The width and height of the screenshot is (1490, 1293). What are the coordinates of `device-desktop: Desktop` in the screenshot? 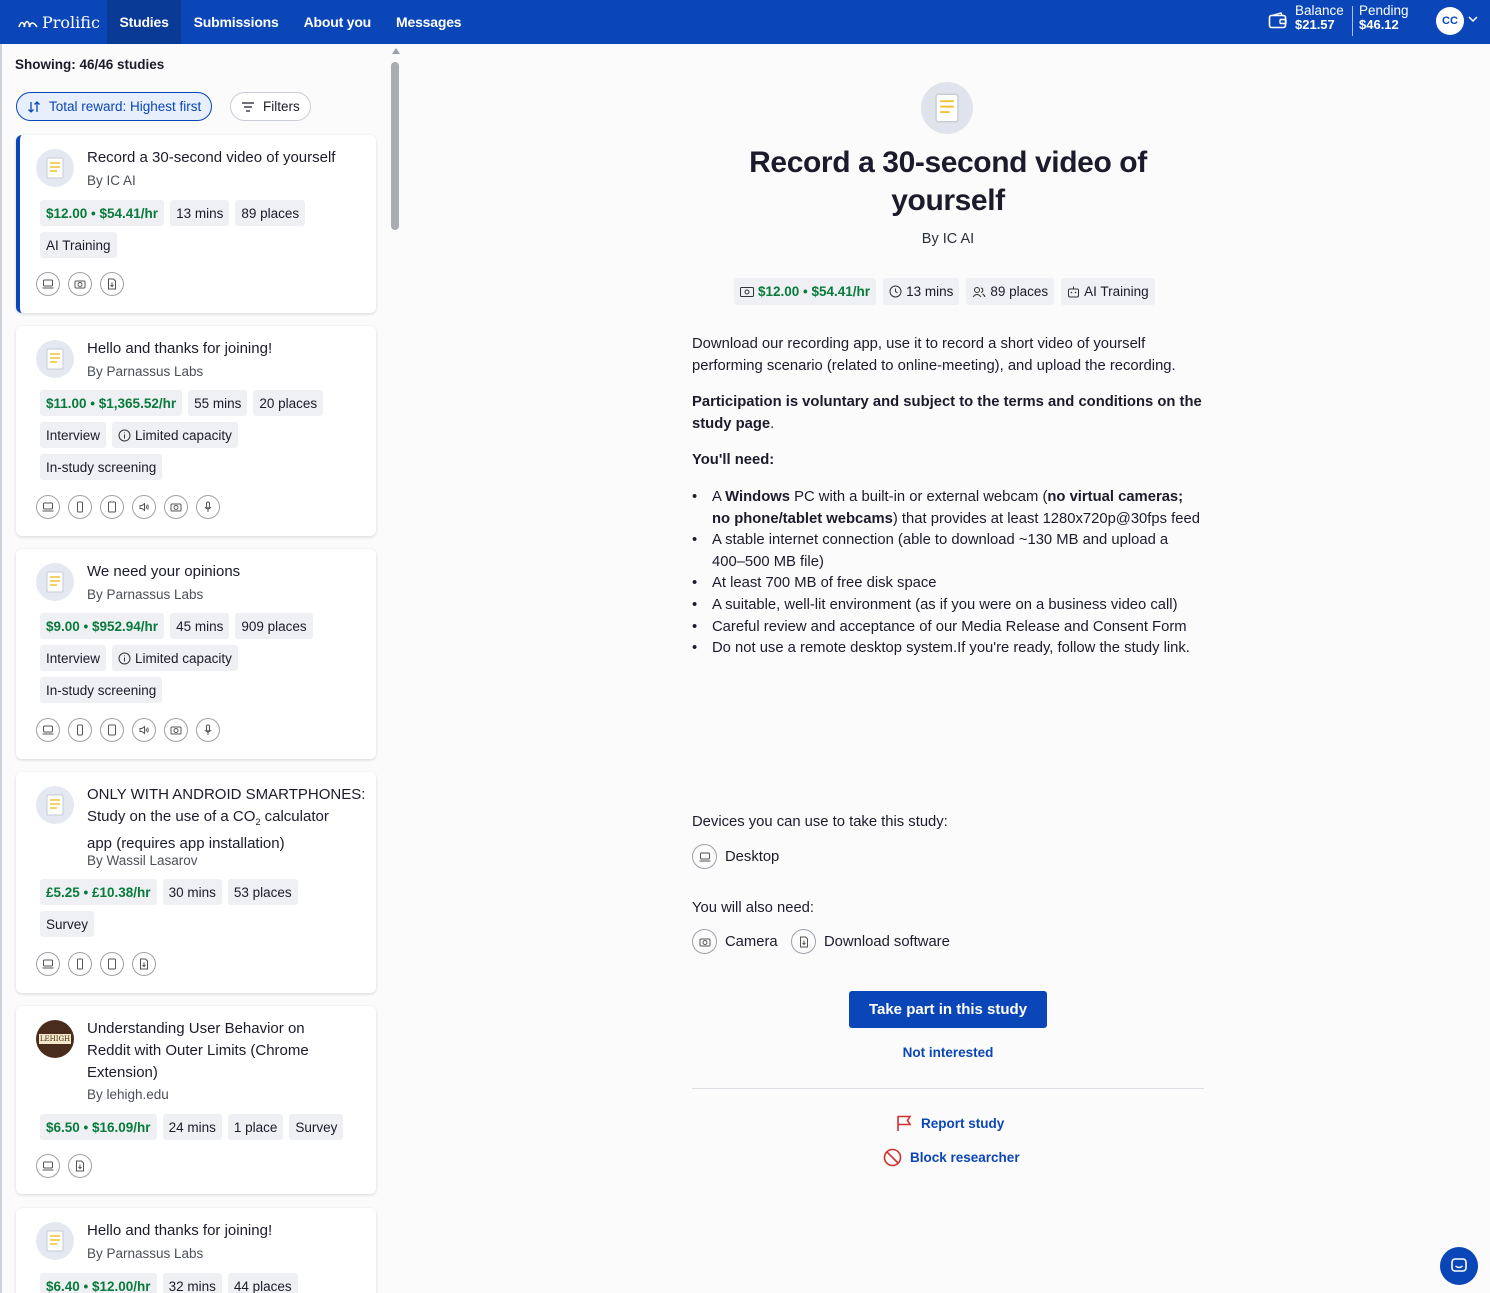 It's located at (735, 856).